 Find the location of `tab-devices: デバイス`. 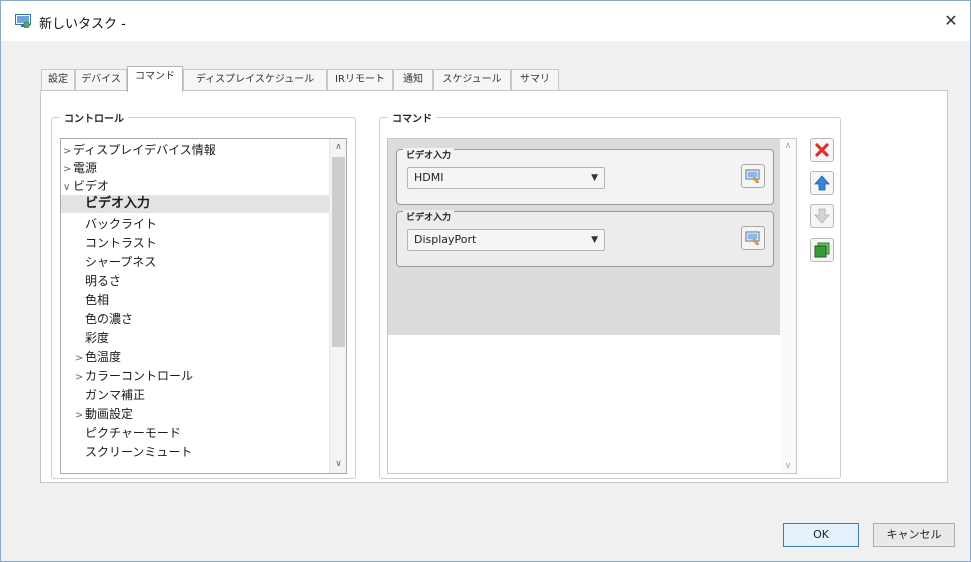

tab-devices: デバイス is located at coordinates (101, 80).